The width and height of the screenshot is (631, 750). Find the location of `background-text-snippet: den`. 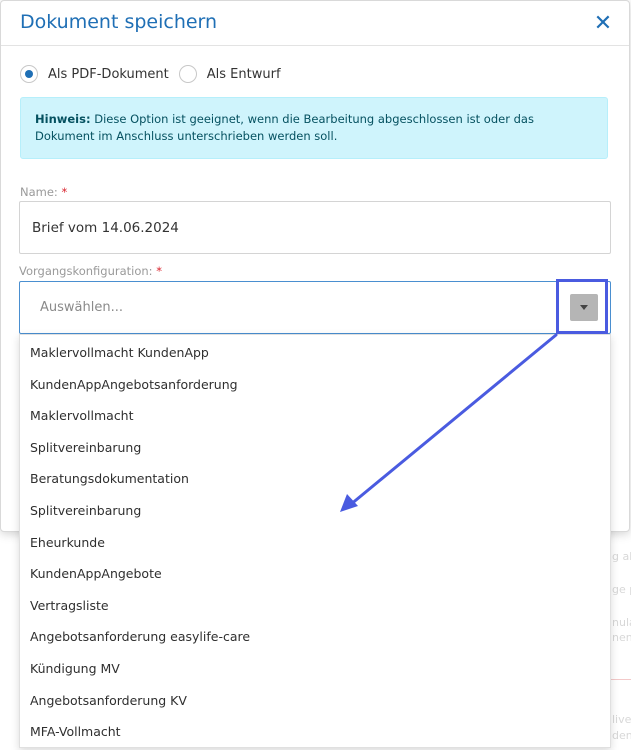

background-text-snippet: den is located at coordinates (621, 735).